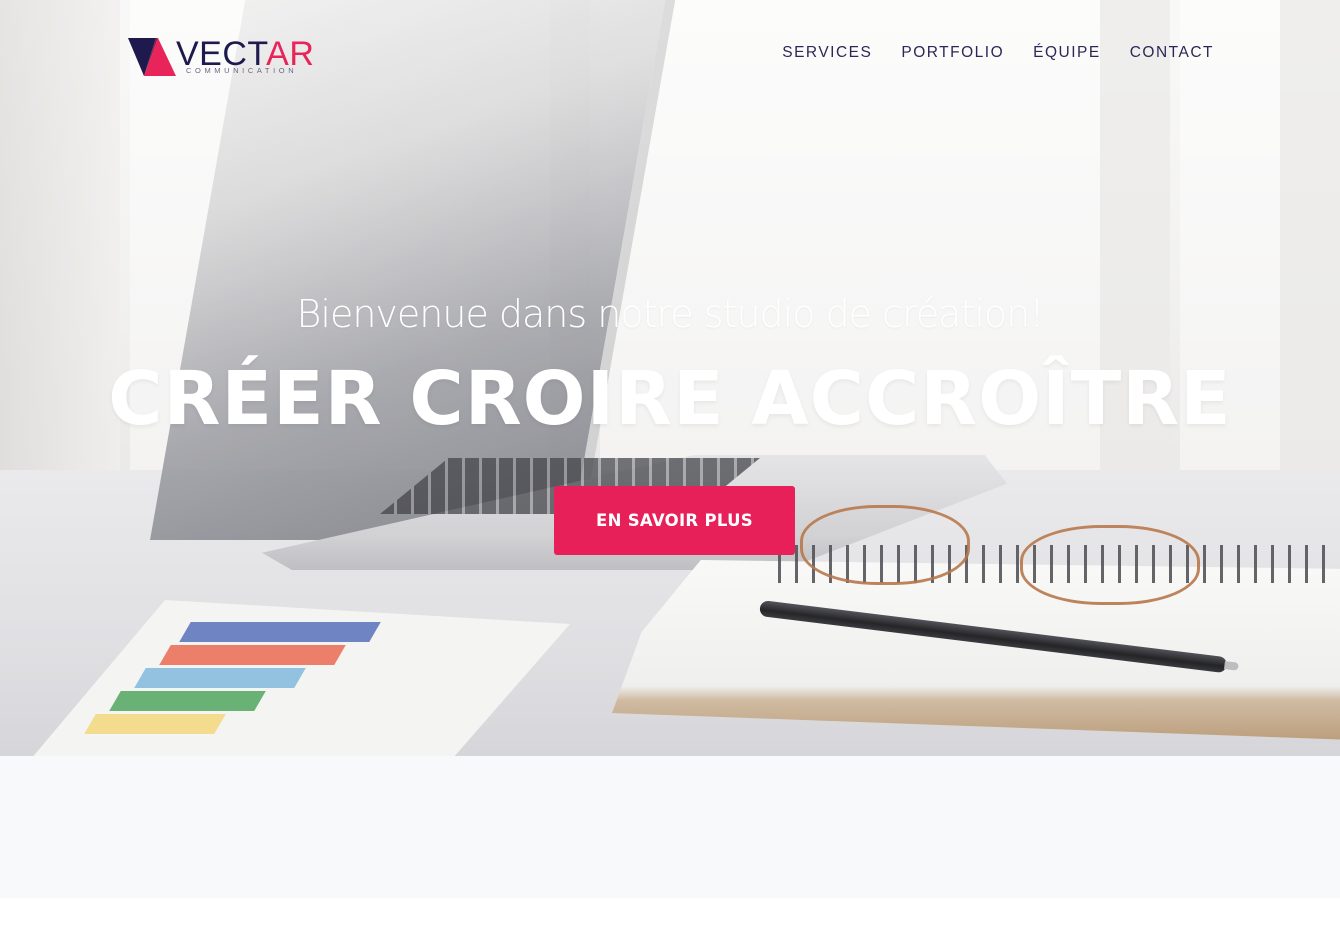  I want to click on nav-services: SERVICES, so click(827, 53).